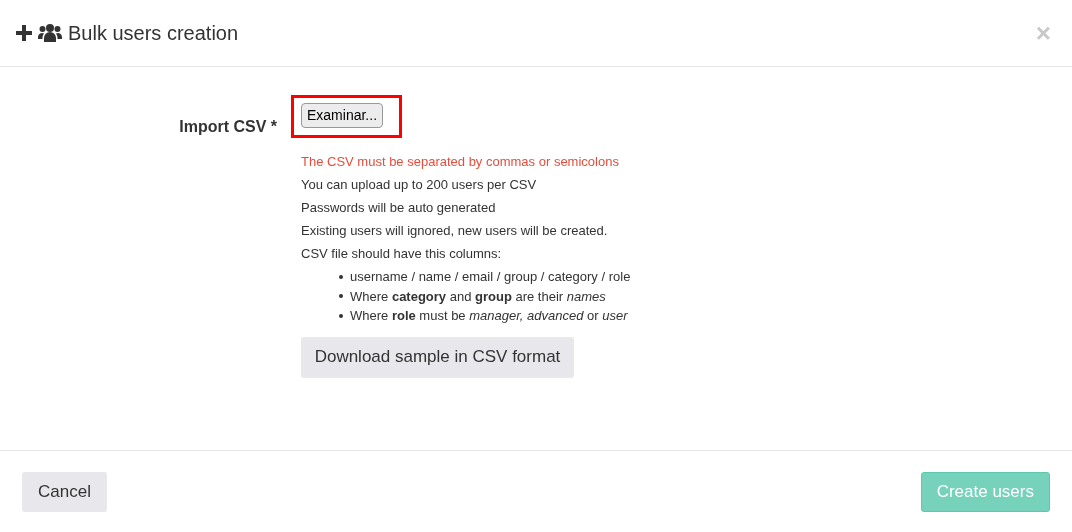 The image size is (1072, 532). What do you see at coordinates (153, 33) in the screenshot?
I see `modal-title: Bulk users creation` at bounding box center [153, 33].